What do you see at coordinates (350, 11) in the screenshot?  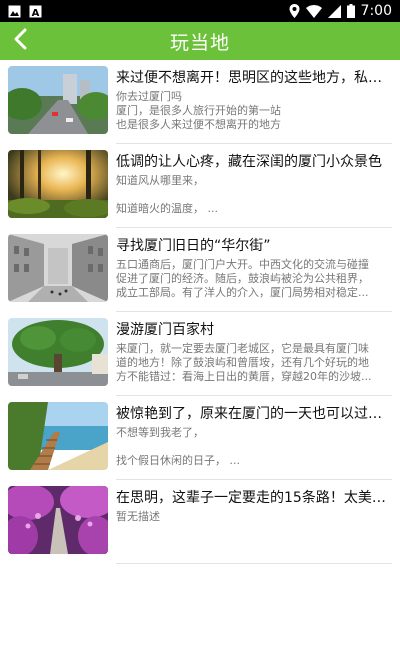 I see `battery-icon` at bounding box center [350, 11].